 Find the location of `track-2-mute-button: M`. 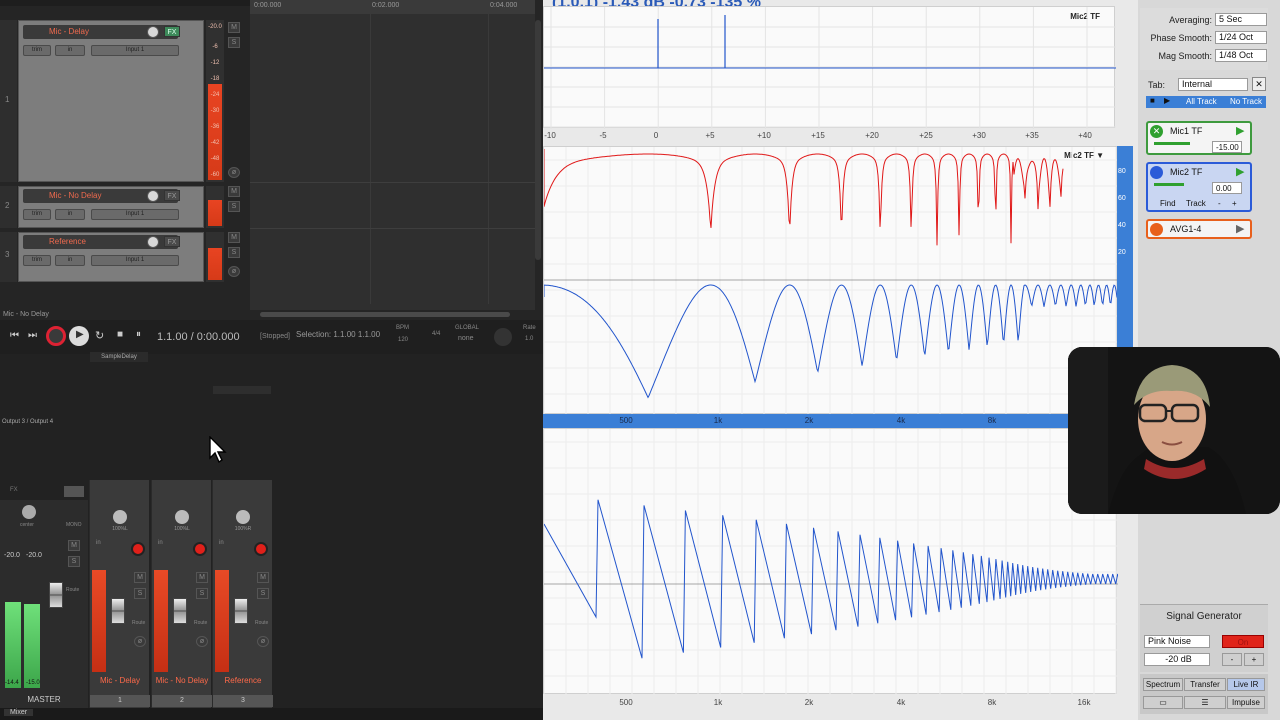

track-2-mute-button: M is located at coordinates (234, 191).